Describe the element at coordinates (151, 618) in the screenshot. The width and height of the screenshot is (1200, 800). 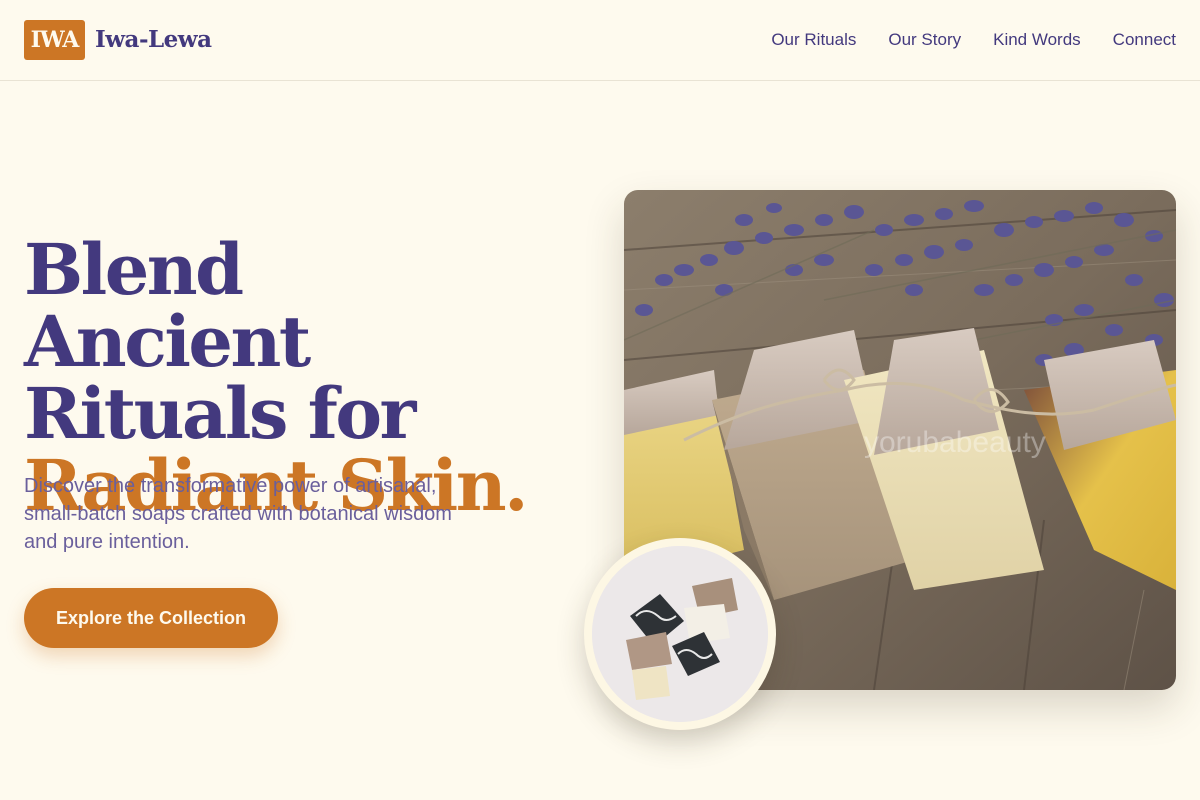
I see `explore-collection-button: Explore the Collection` at that location.